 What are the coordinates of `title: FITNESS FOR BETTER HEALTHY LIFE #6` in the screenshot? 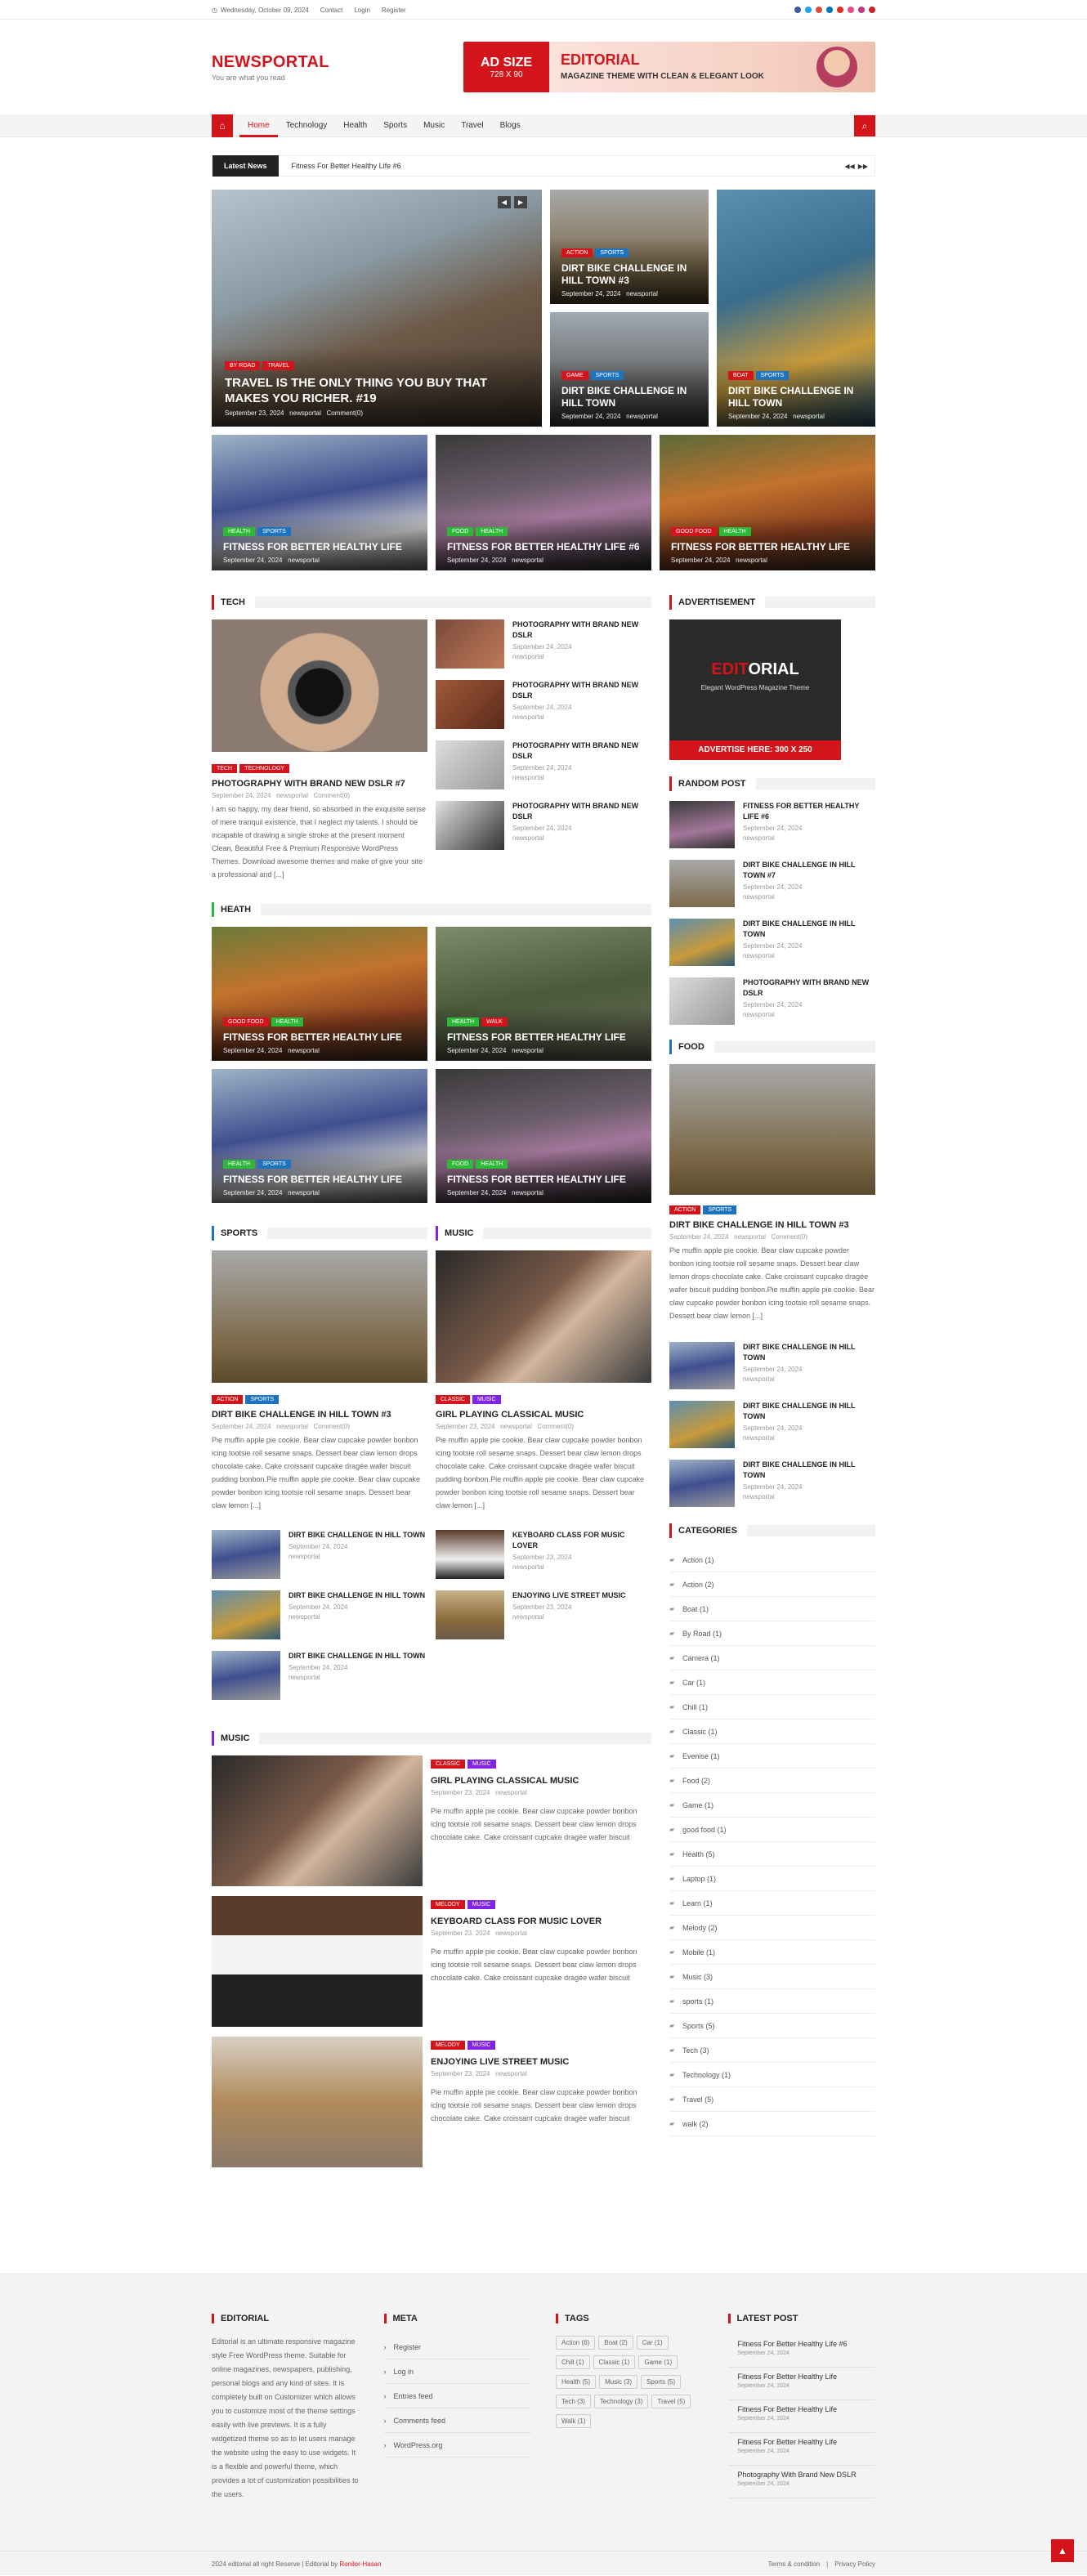 It's located at (809, 811).